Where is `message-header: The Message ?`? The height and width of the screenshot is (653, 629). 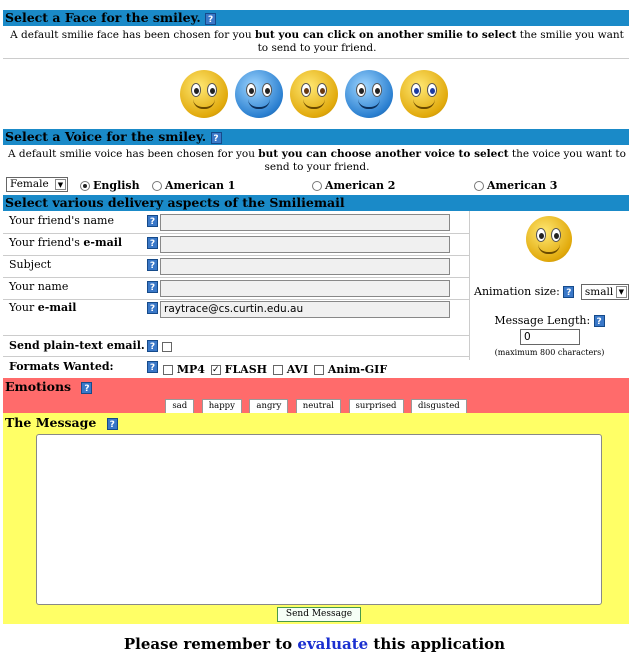
message-header: The Message ? is located at coordinates (61, 422).